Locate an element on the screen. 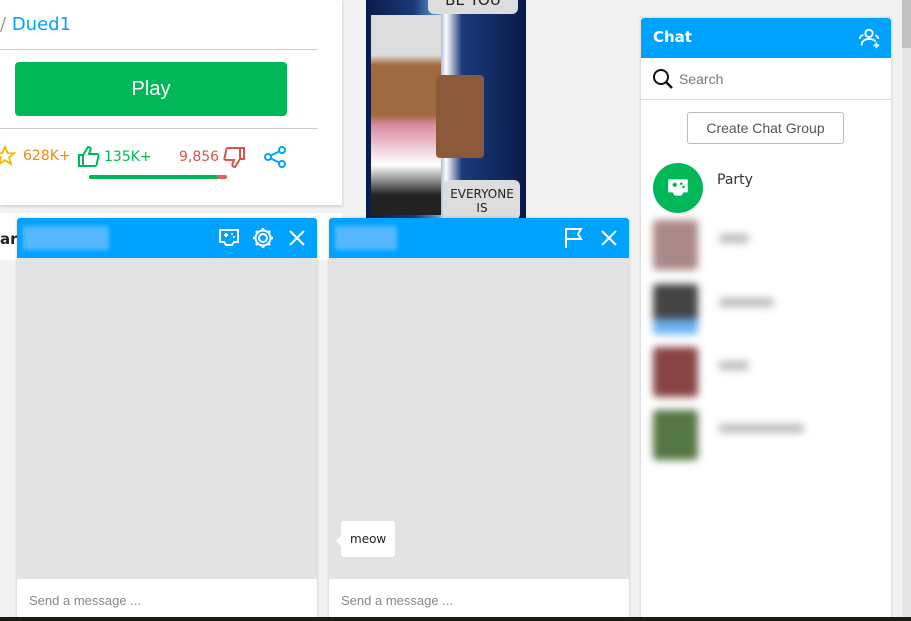 This screenshot has height=621, width=911. avatar-hand is located at coordinates (460, 116).